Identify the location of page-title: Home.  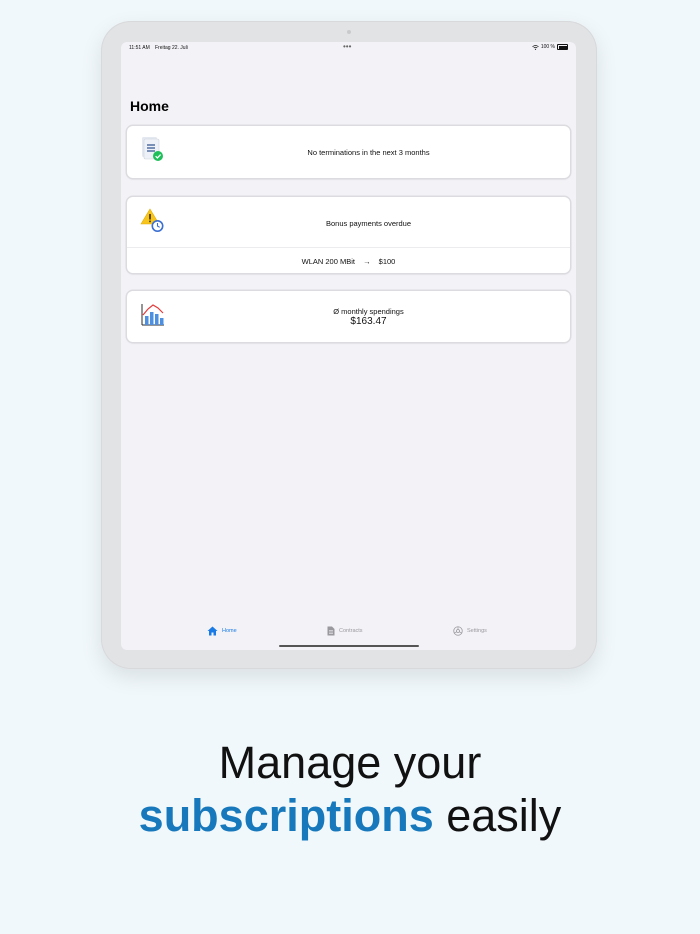
(149, 106).